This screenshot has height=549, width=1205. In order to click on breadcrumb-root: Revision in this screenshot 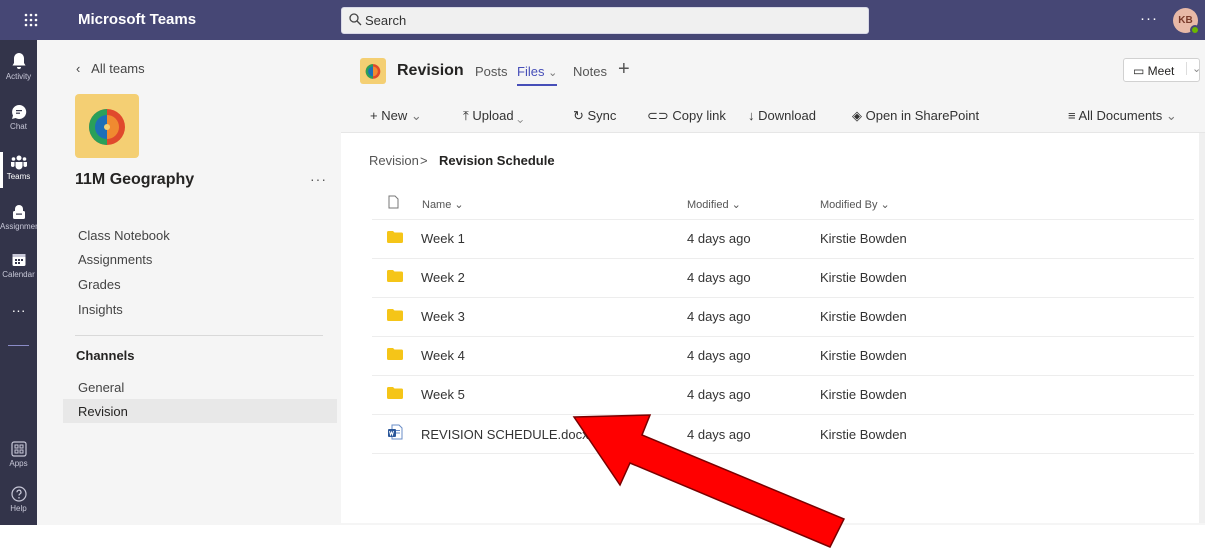, I will do `click(394, 160)`.